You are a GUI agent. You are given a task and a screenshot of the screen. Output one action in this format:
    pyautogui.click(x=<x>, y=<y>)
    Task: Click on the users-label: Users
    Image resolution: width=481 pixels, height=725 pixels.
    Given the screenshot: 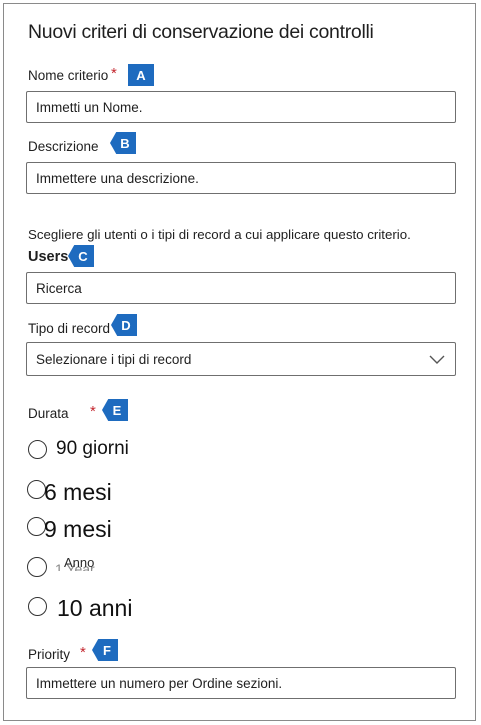 What is the action you would take?
    pyautogui.click(x=48, y=257)
    